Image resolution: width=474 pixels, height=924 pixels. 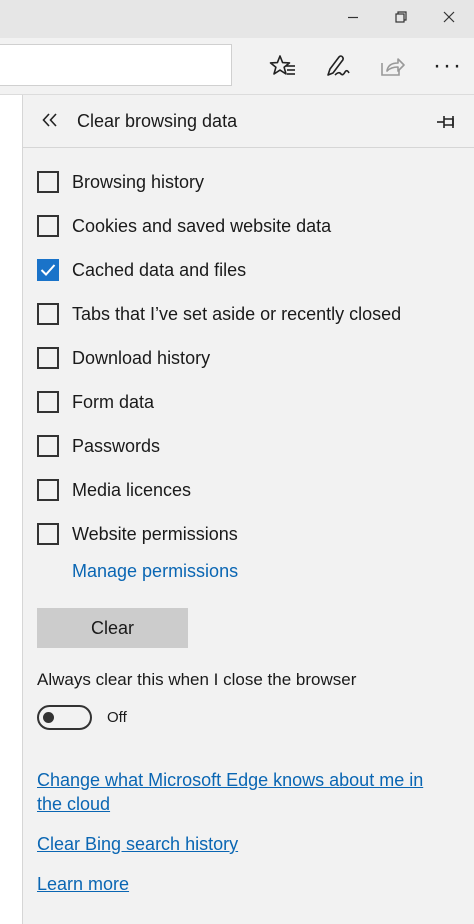 What do you see at coordinates (48, 717) in the screenshot?
I see `toggle-knob` at bounding box center [48, 717].